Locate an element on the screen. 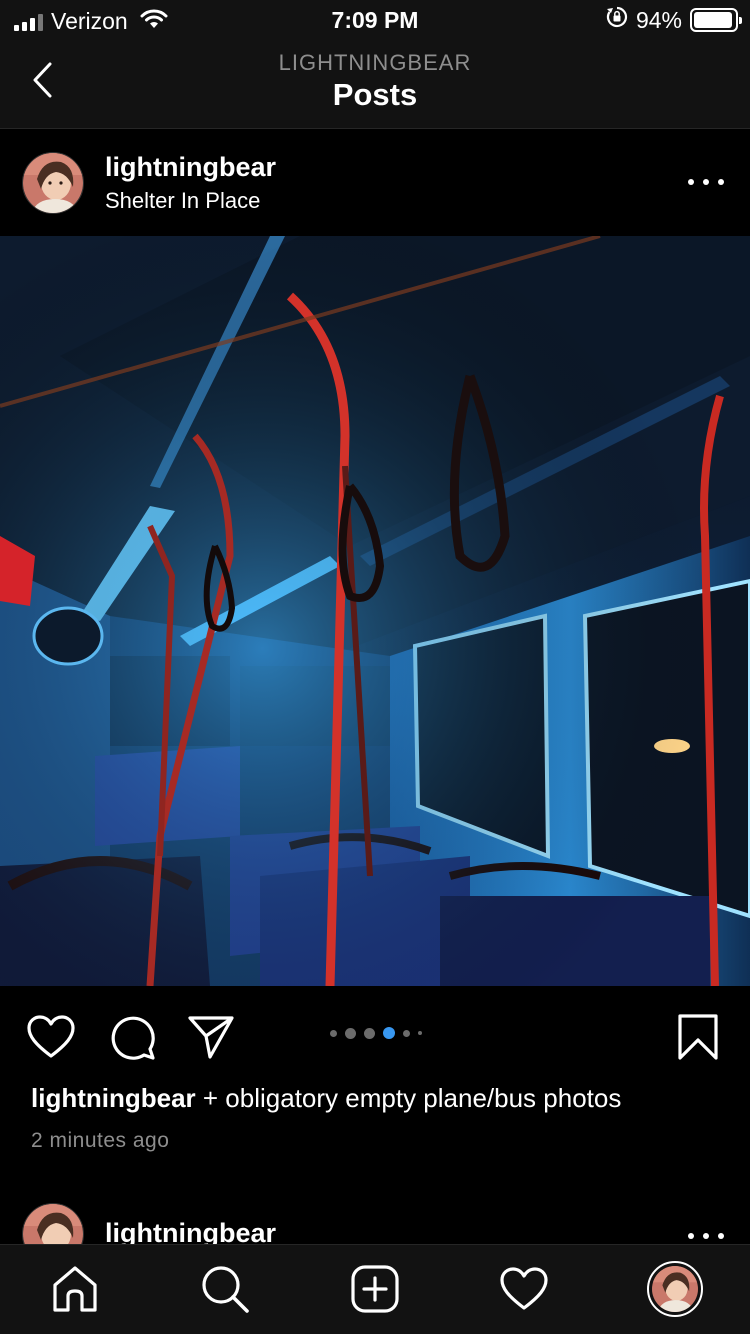  next-post-header: lightningbear is located at coordinates (375, 1220).